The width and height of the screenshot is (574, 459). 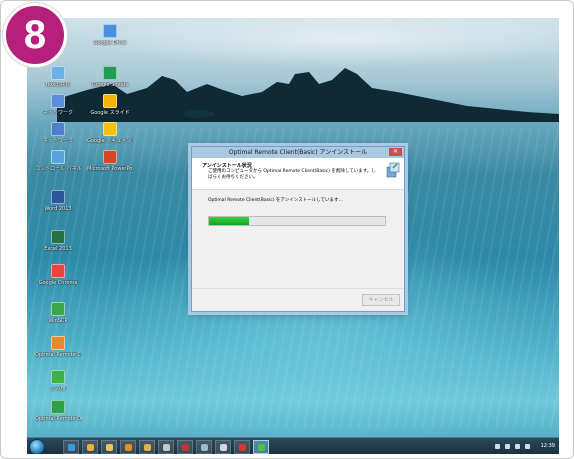 I want to click on media-player-icon, so click(x=128, y=447).